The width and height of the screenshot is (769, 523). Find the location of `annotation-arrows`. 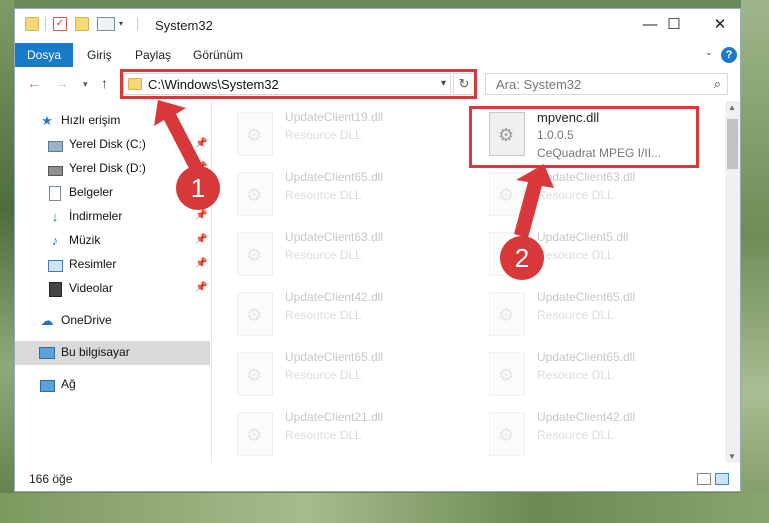

annotation-arrows is located at coordinates (354, 169).